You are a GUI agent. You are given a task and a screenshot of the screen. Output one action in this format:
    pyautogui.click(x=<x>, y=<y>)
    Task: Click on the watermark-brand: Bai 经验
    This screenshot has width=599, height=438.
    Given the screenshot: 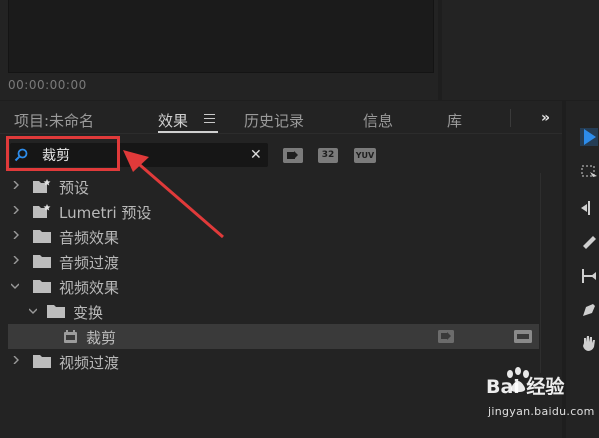 What is the action you would take?
    pyautogui.click(x=525, y=387)
    